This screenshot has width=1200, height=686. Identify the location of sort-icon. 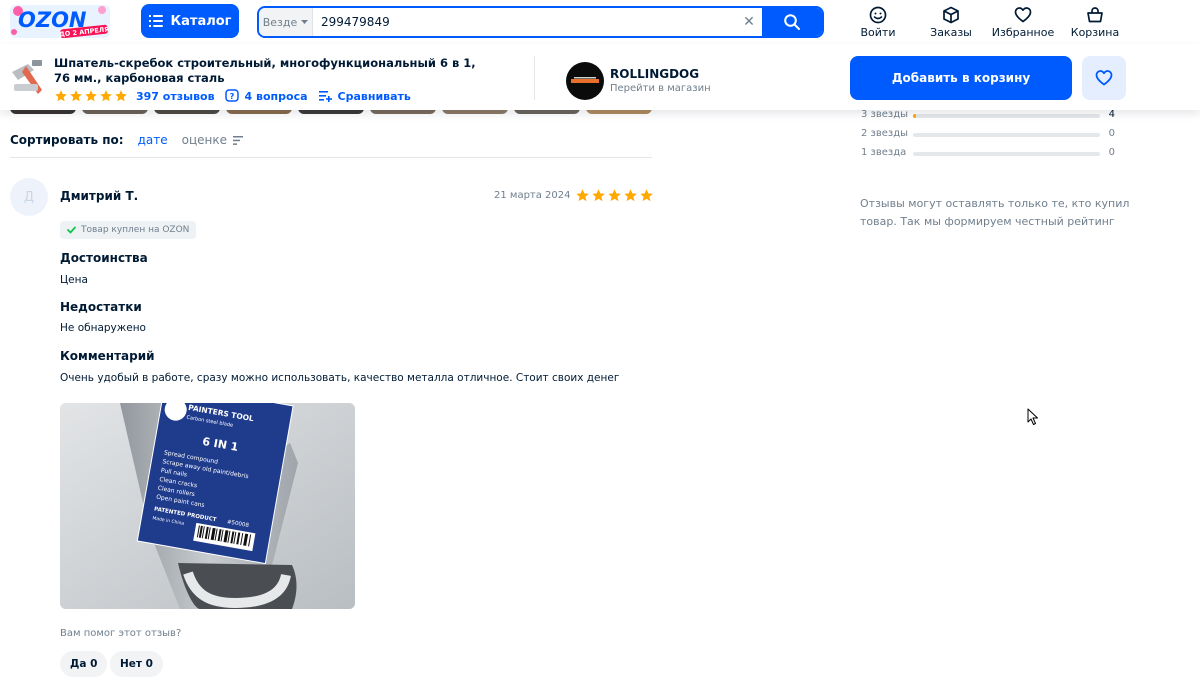
(238, 140).